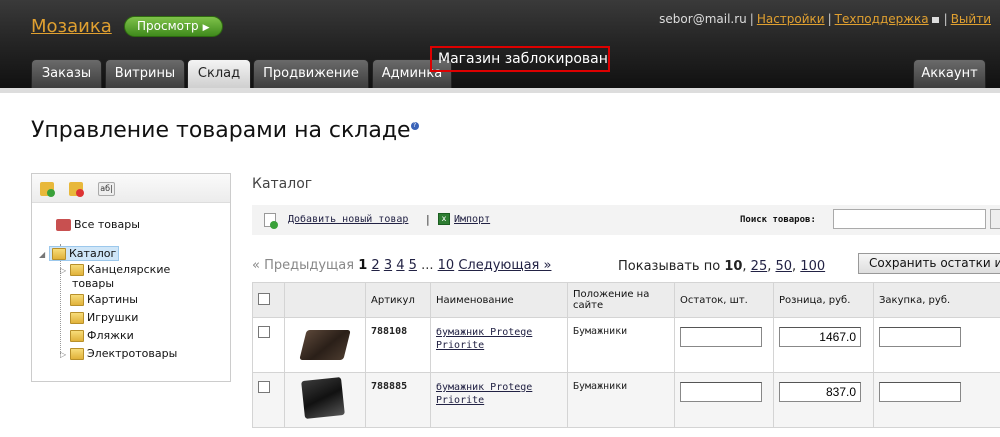 This screenshot has width=1000, height=437. I want to click on tree-item-stationery: ▷ Канцелярские, so click(115, 270).